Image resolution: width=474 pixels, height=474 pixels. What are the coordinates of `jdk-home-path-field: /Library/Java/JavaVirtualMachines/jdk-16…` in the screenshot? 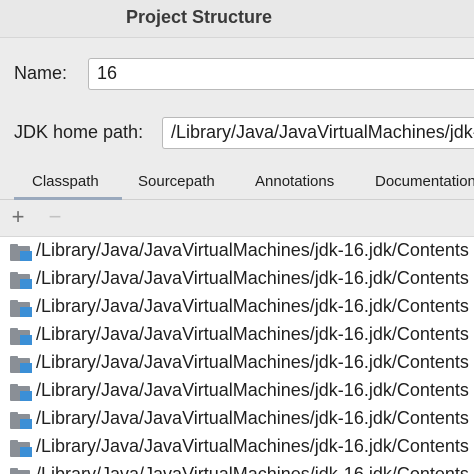 It's located at (318, 133).